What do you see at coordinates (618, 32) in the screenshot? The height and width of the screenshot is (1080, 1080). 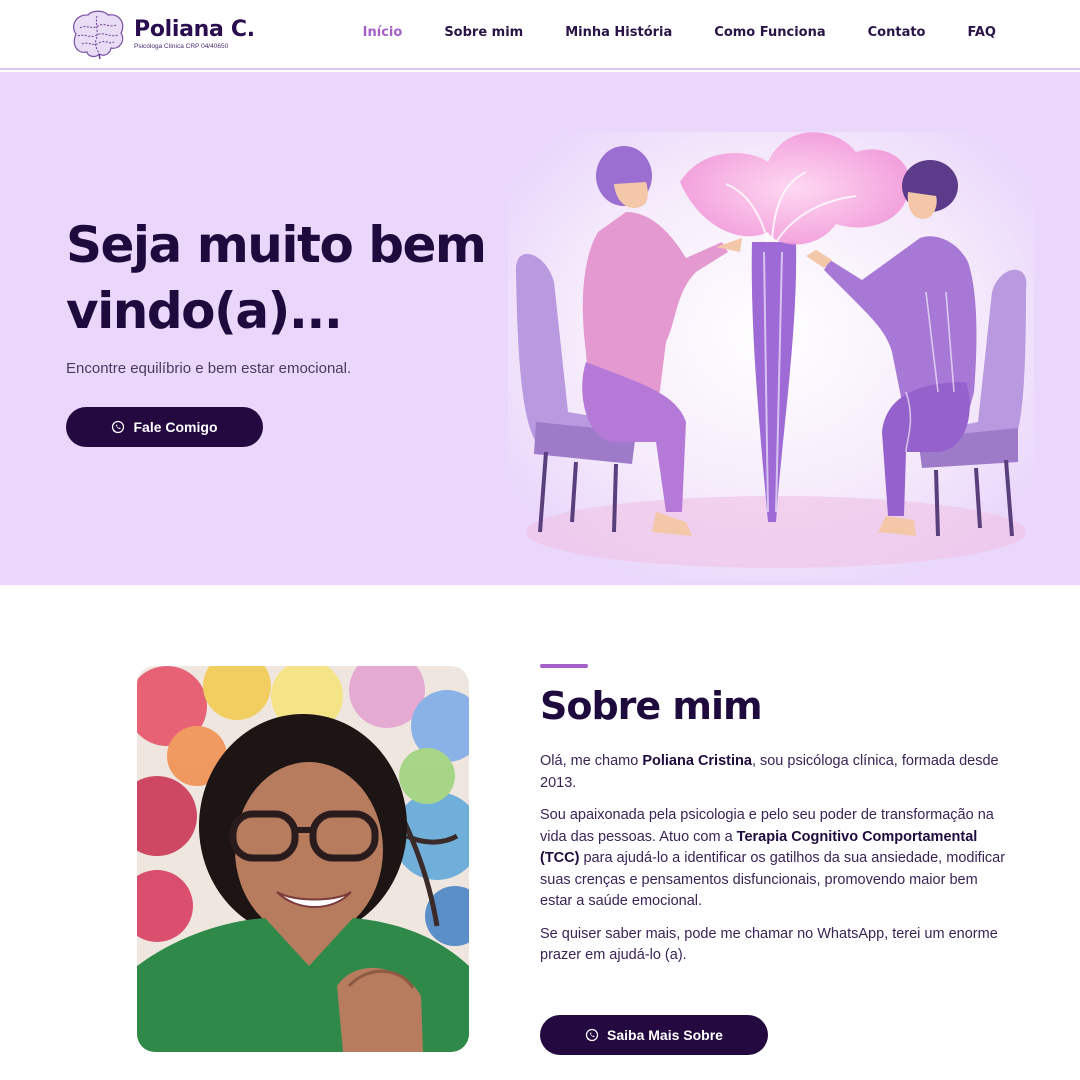 I see `nav-item-minha-historia: Minha História` at bounding box center [618, 32].